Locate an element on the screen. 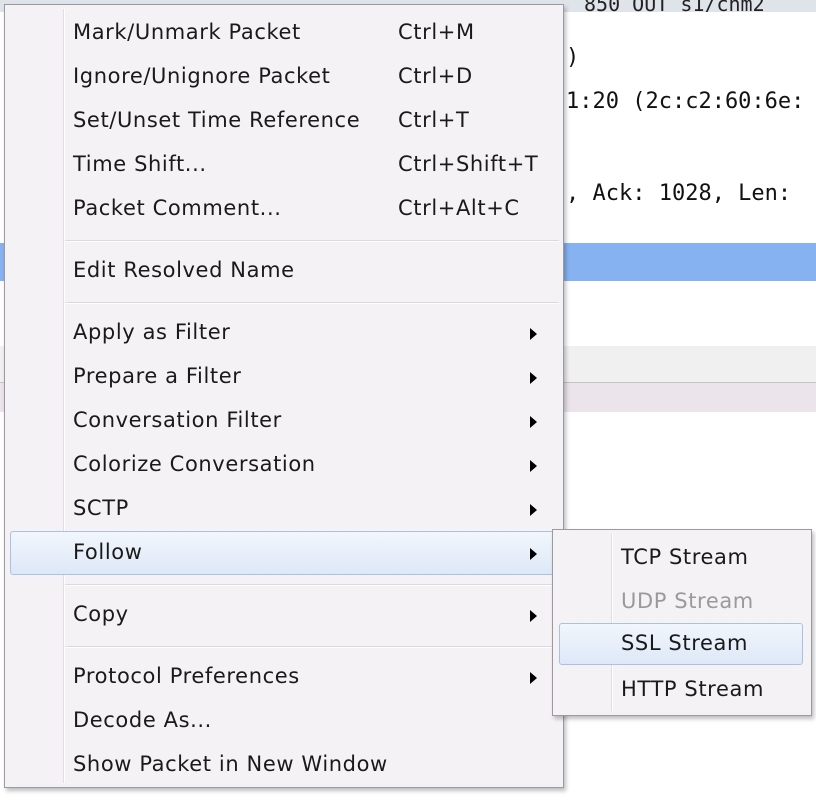 The width and height of the screenshot is (816, 800). menu-item-label: Apply as Filter is located at coordinates (152, 332).